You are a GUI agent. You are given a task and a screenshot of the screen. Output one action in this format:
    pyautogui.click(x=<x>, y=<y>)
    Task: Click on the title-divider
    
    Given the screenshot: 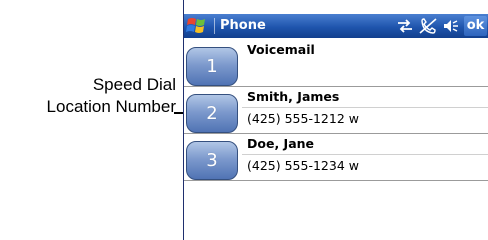 What is the action you would take?
    pyautogui.click(x=214, y=26)
    